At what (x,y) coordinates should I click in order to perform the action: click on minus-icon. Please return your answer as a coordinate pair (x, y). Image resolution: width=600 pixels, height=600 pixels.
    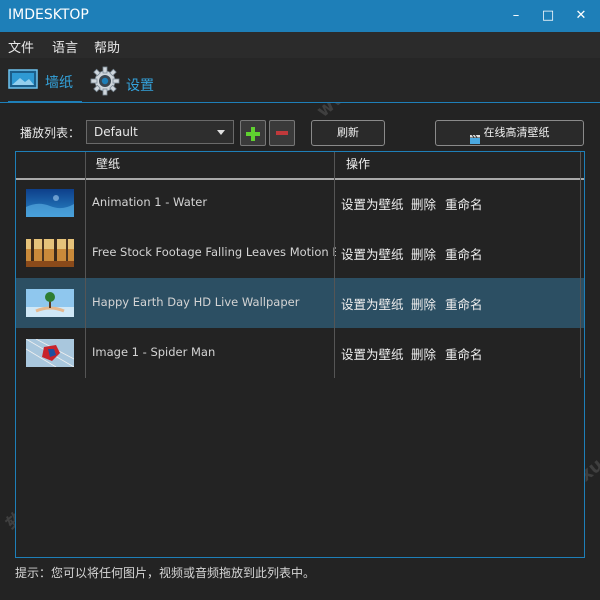
    Looking at the image, I should click on (282, 133).